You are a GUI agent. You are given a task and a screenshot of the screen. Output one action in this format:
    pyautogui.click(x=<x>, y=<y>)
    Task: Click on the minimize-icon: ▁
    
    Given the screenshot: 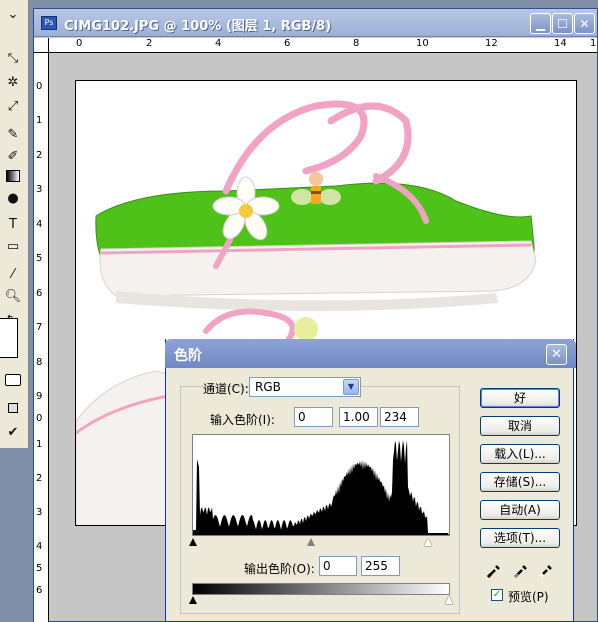 What is the action you would take?
    pyautogui.click(x=540, y=23)
    